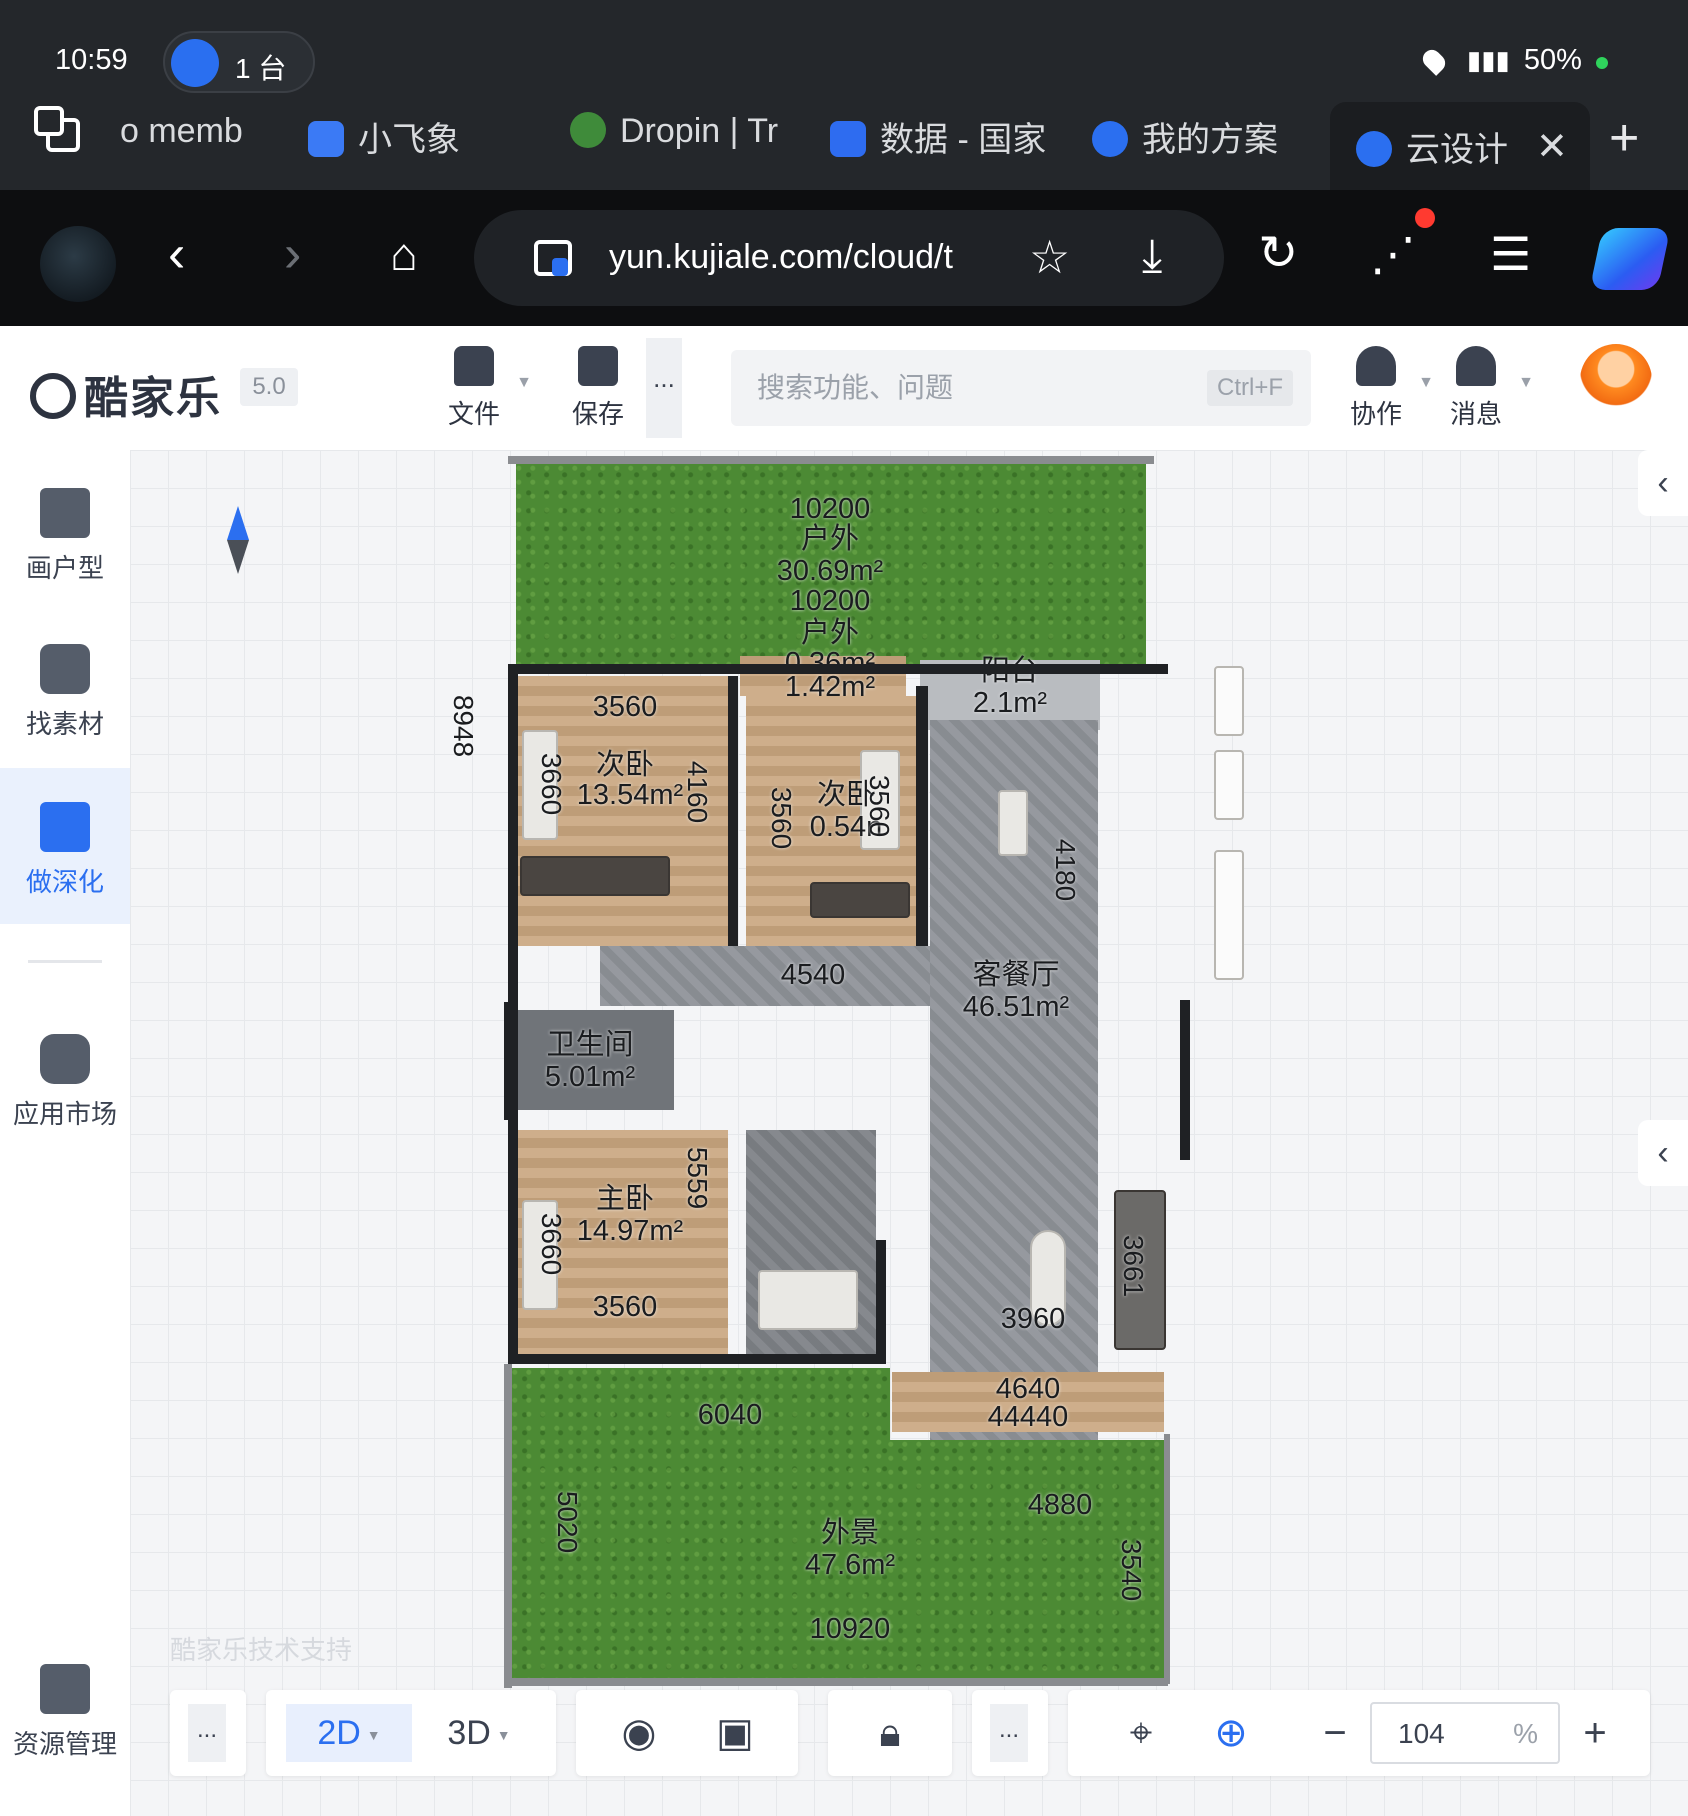 The height and width of the screenshot is (1816, 1688). I want to click on counter-fixture, so click(1229, 785).